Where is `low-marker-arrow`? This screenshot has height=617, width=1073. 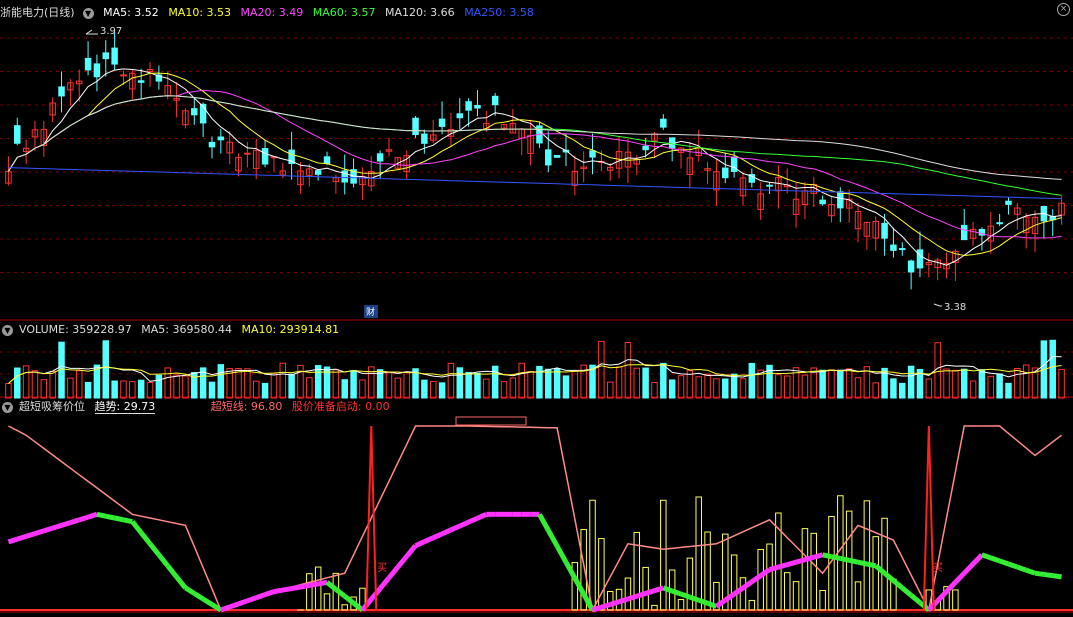 low-marker-arrow is located at coordinates (937, 305).